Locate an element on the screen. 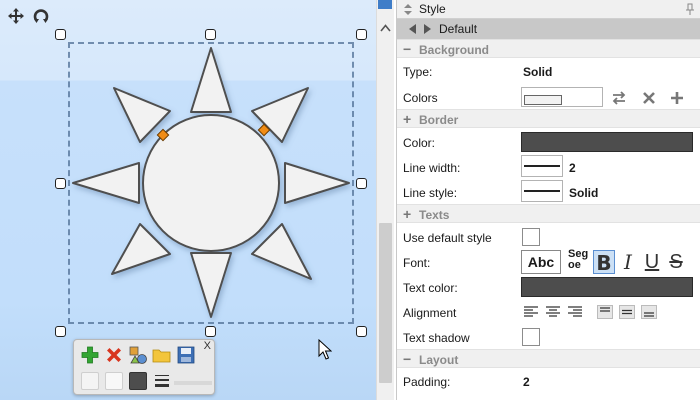 The width and height of the screenshot is (700, 400). sun-ray-right is located at coordinates (317, 183).